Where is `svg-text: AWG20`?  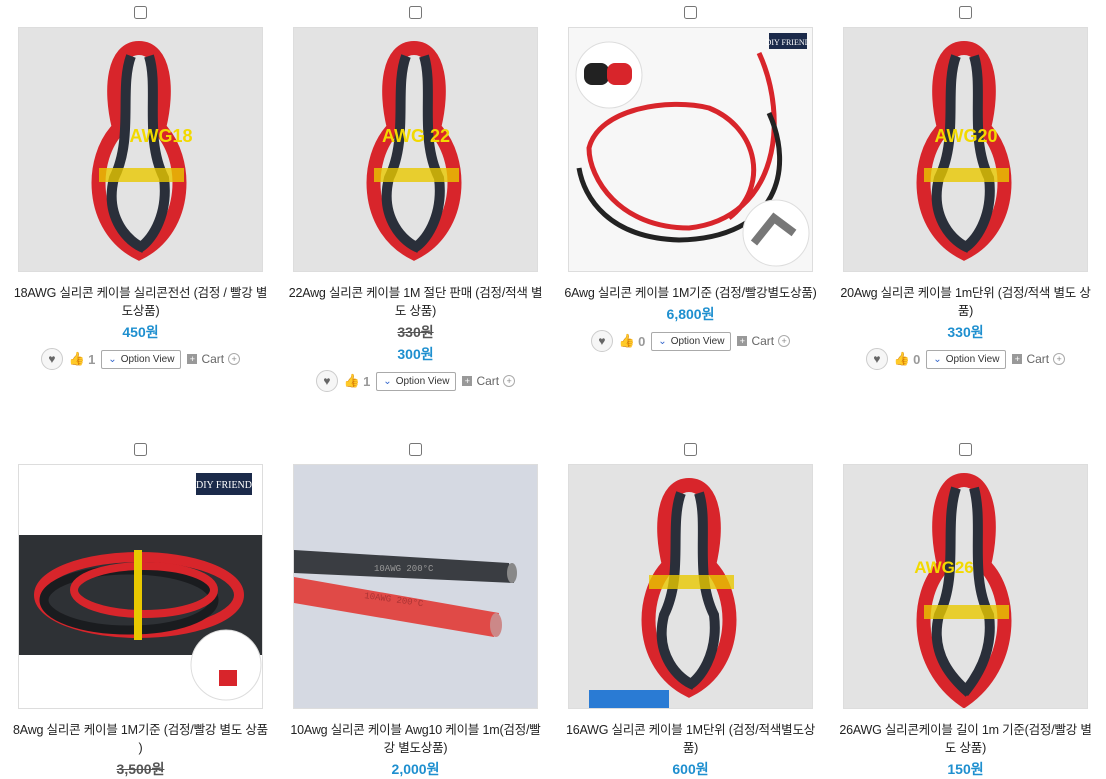
svg-text: AWG20 is located at coordinates (965, 136).